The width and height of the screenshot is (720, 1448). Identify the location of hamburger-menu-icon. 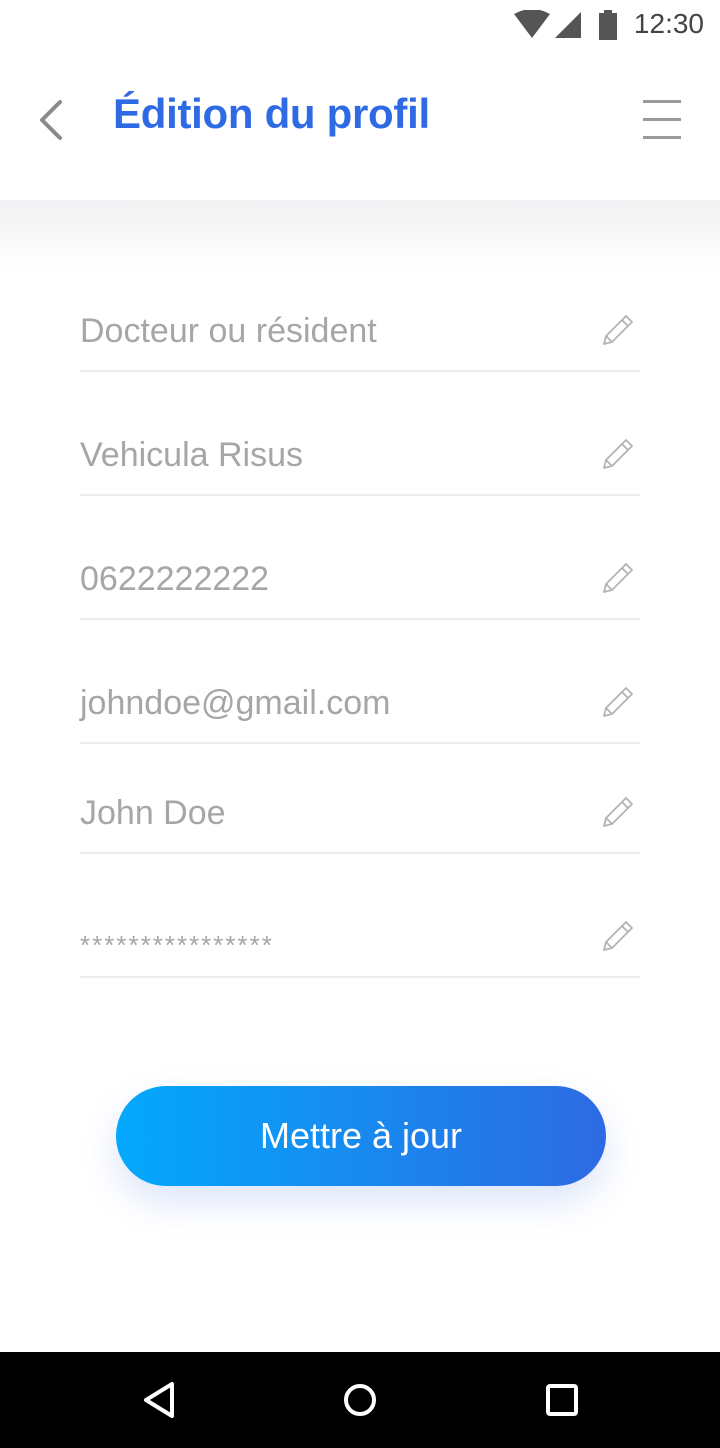
(662, 119).